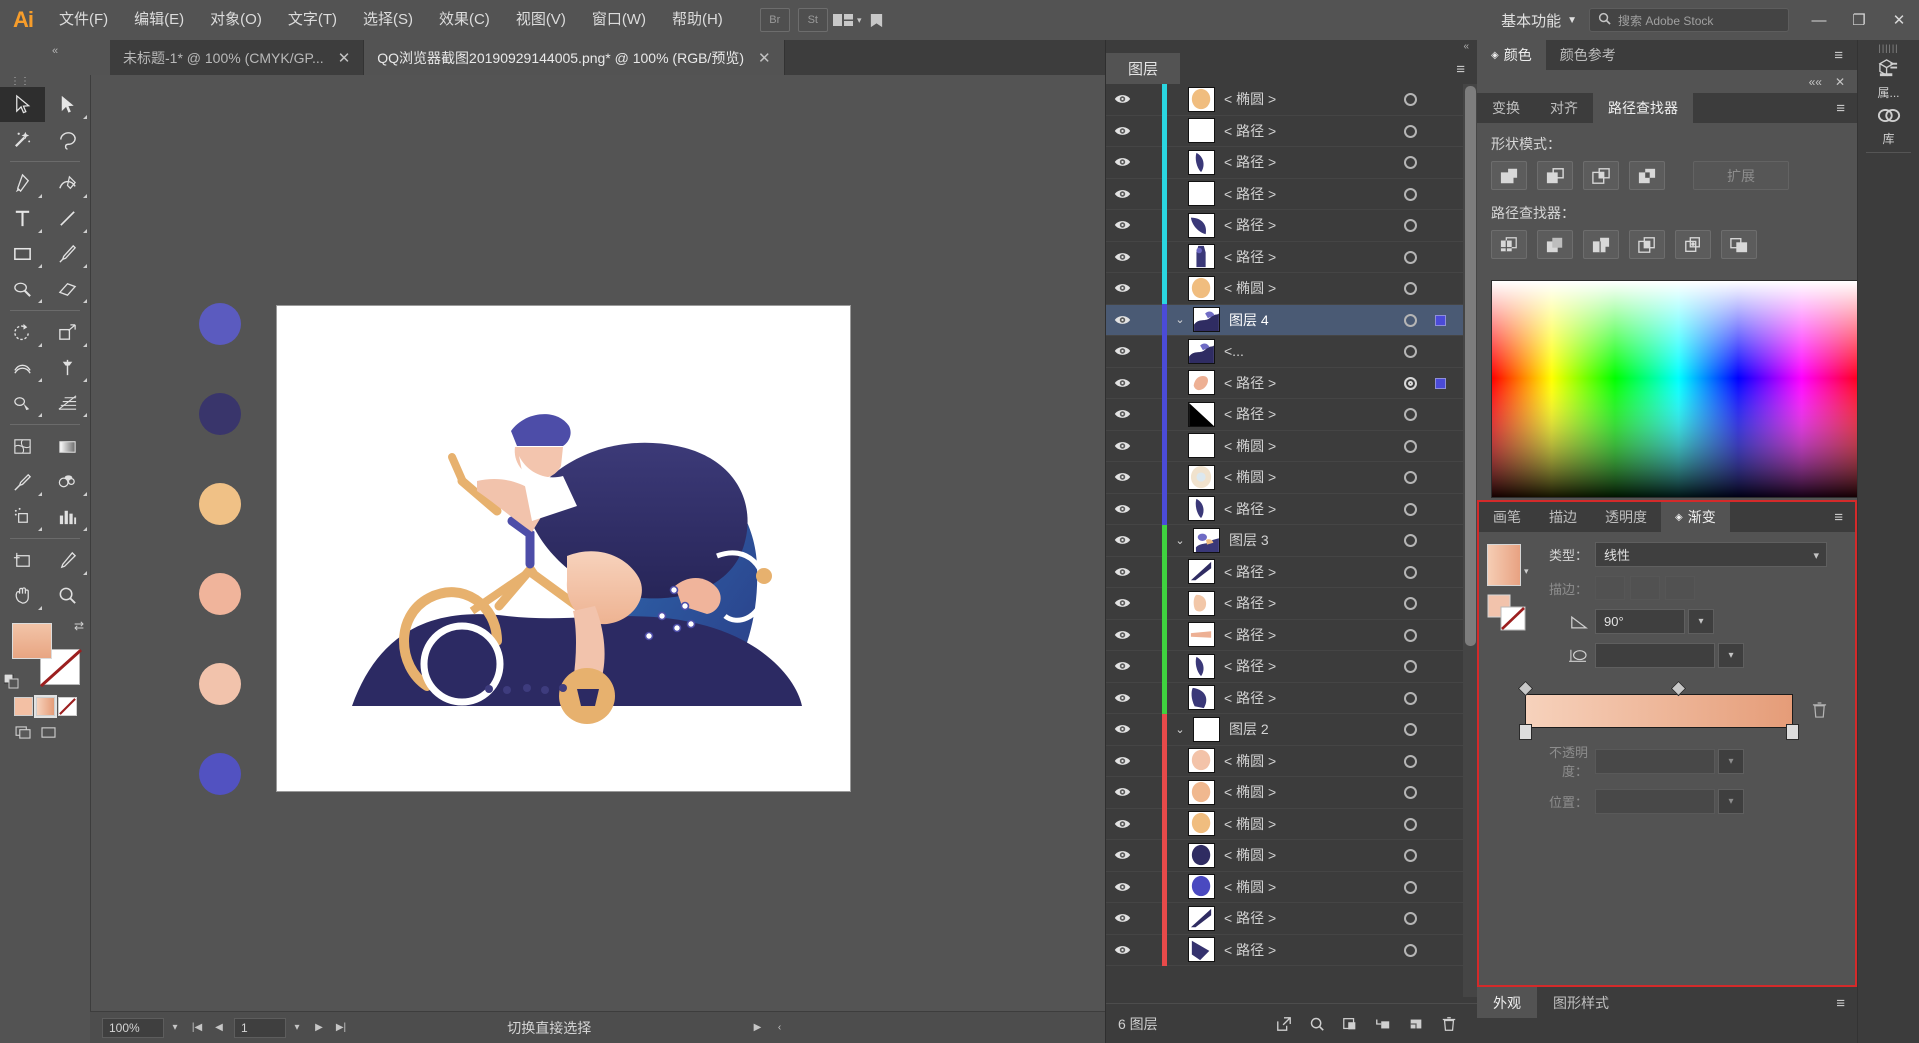 The height and width of the screenshot is (1043, 1919). I want to click on drawing-mode-normal-icon, so click(23, 732).